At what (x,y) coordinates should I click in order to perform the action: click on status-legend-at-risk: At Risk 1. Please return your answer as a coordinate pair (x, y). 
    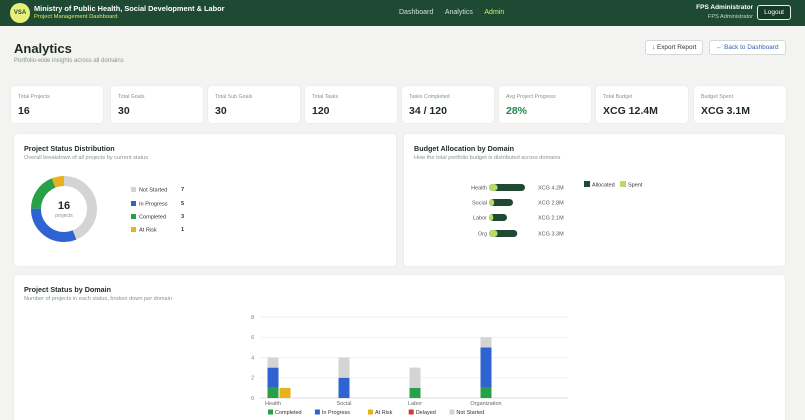
    Looking at the image, I should click on (157, 230).